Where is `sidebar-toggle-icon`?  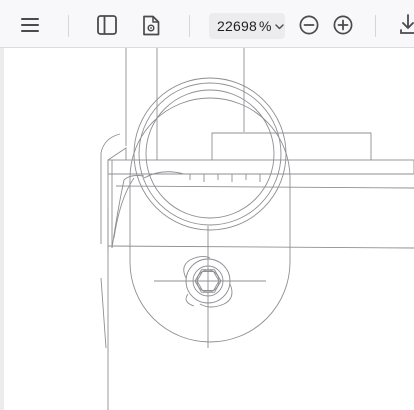
sidebar-toggle-icon is located at coordinates (107, 25).